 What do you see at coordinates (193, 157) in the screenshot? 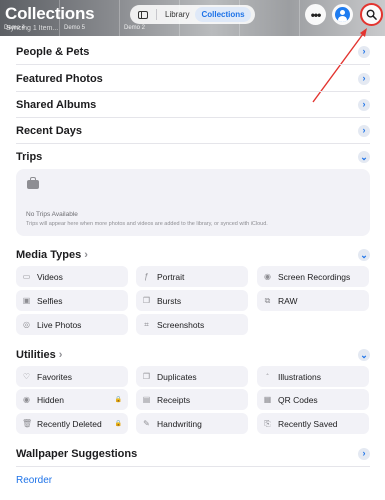
I see `section-trips: Trips ⌄` at bounding box center [193, 157].